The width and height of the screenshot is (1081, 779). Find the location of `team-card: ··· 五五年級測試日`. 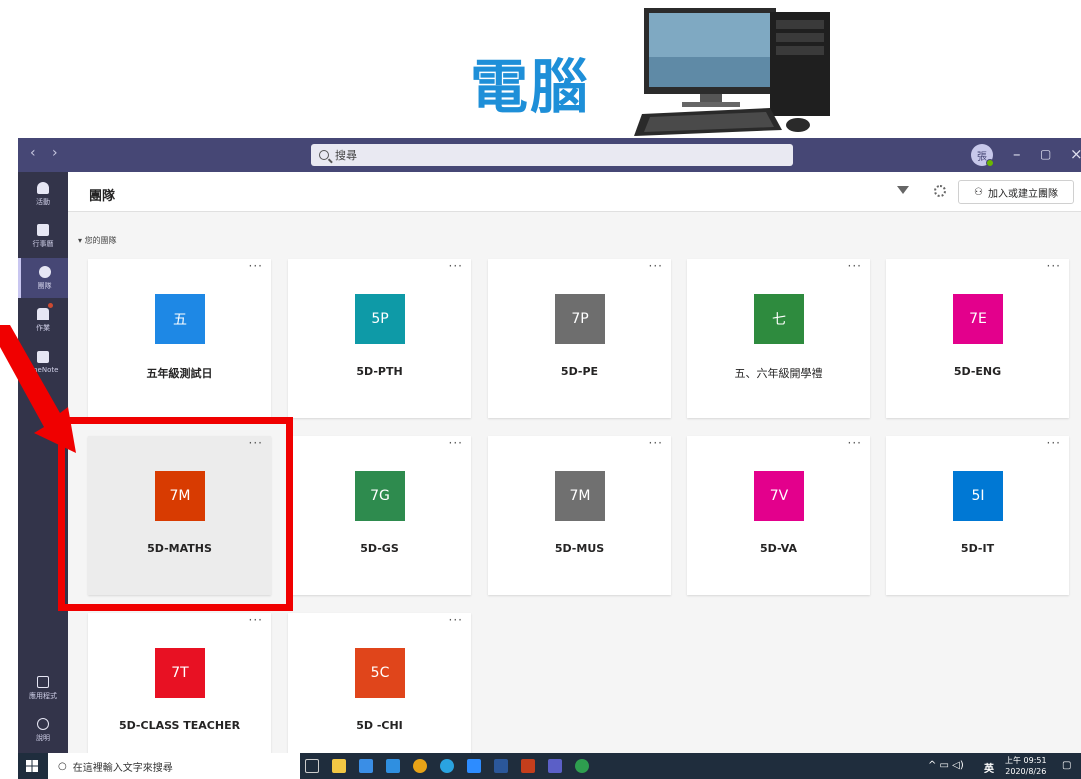

team-card: ··· 五五年級測試日 is located at coordinates (179, 338).